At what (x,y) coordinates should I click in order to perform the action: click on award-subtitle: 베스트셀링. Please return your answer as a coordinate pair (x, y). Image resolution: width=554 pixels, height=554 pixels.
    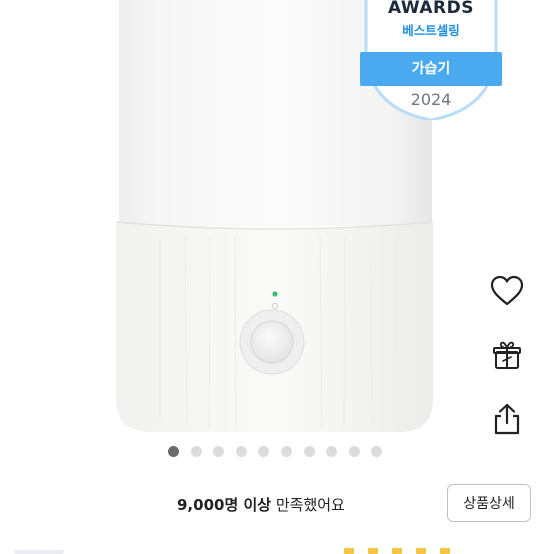
    Looking at the image, I should click on (431, 30).